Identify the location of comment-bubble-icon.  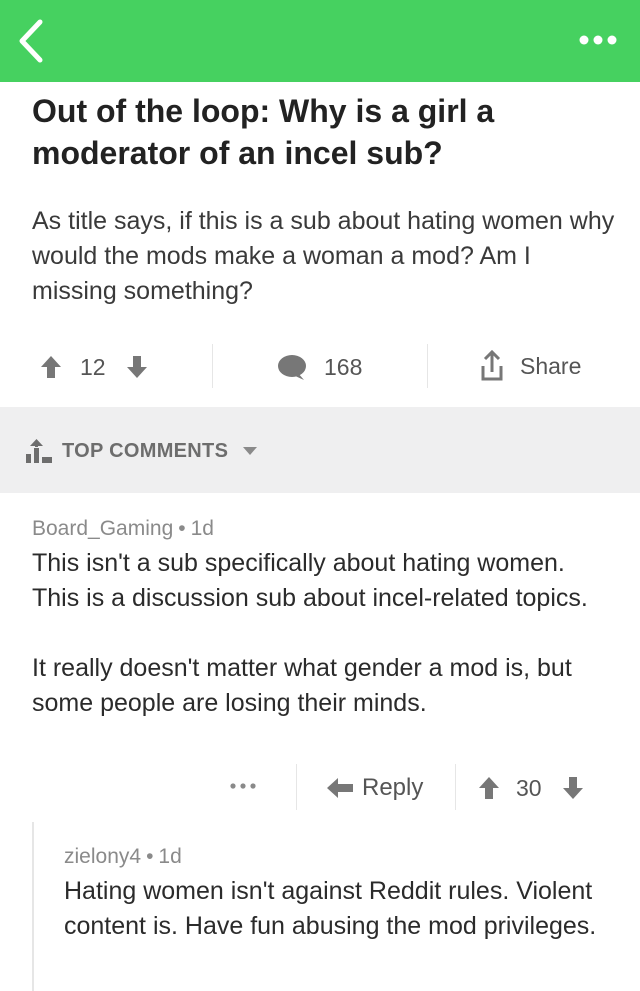
(292, 367).